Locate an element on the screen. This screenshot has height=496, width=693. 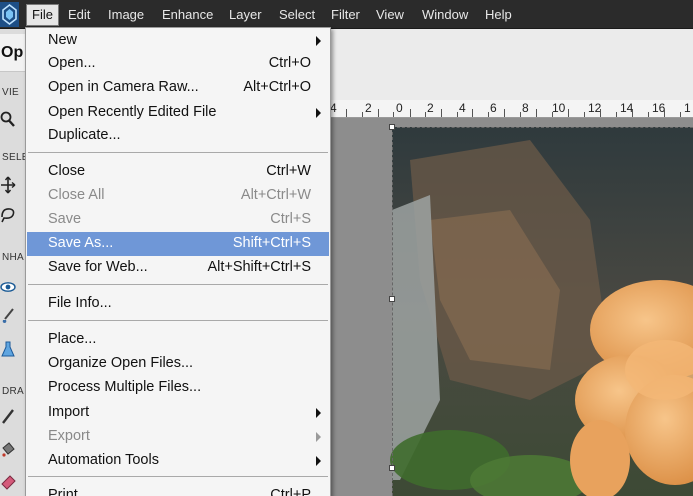
sponge-icon is located at coordinates (8, 349).